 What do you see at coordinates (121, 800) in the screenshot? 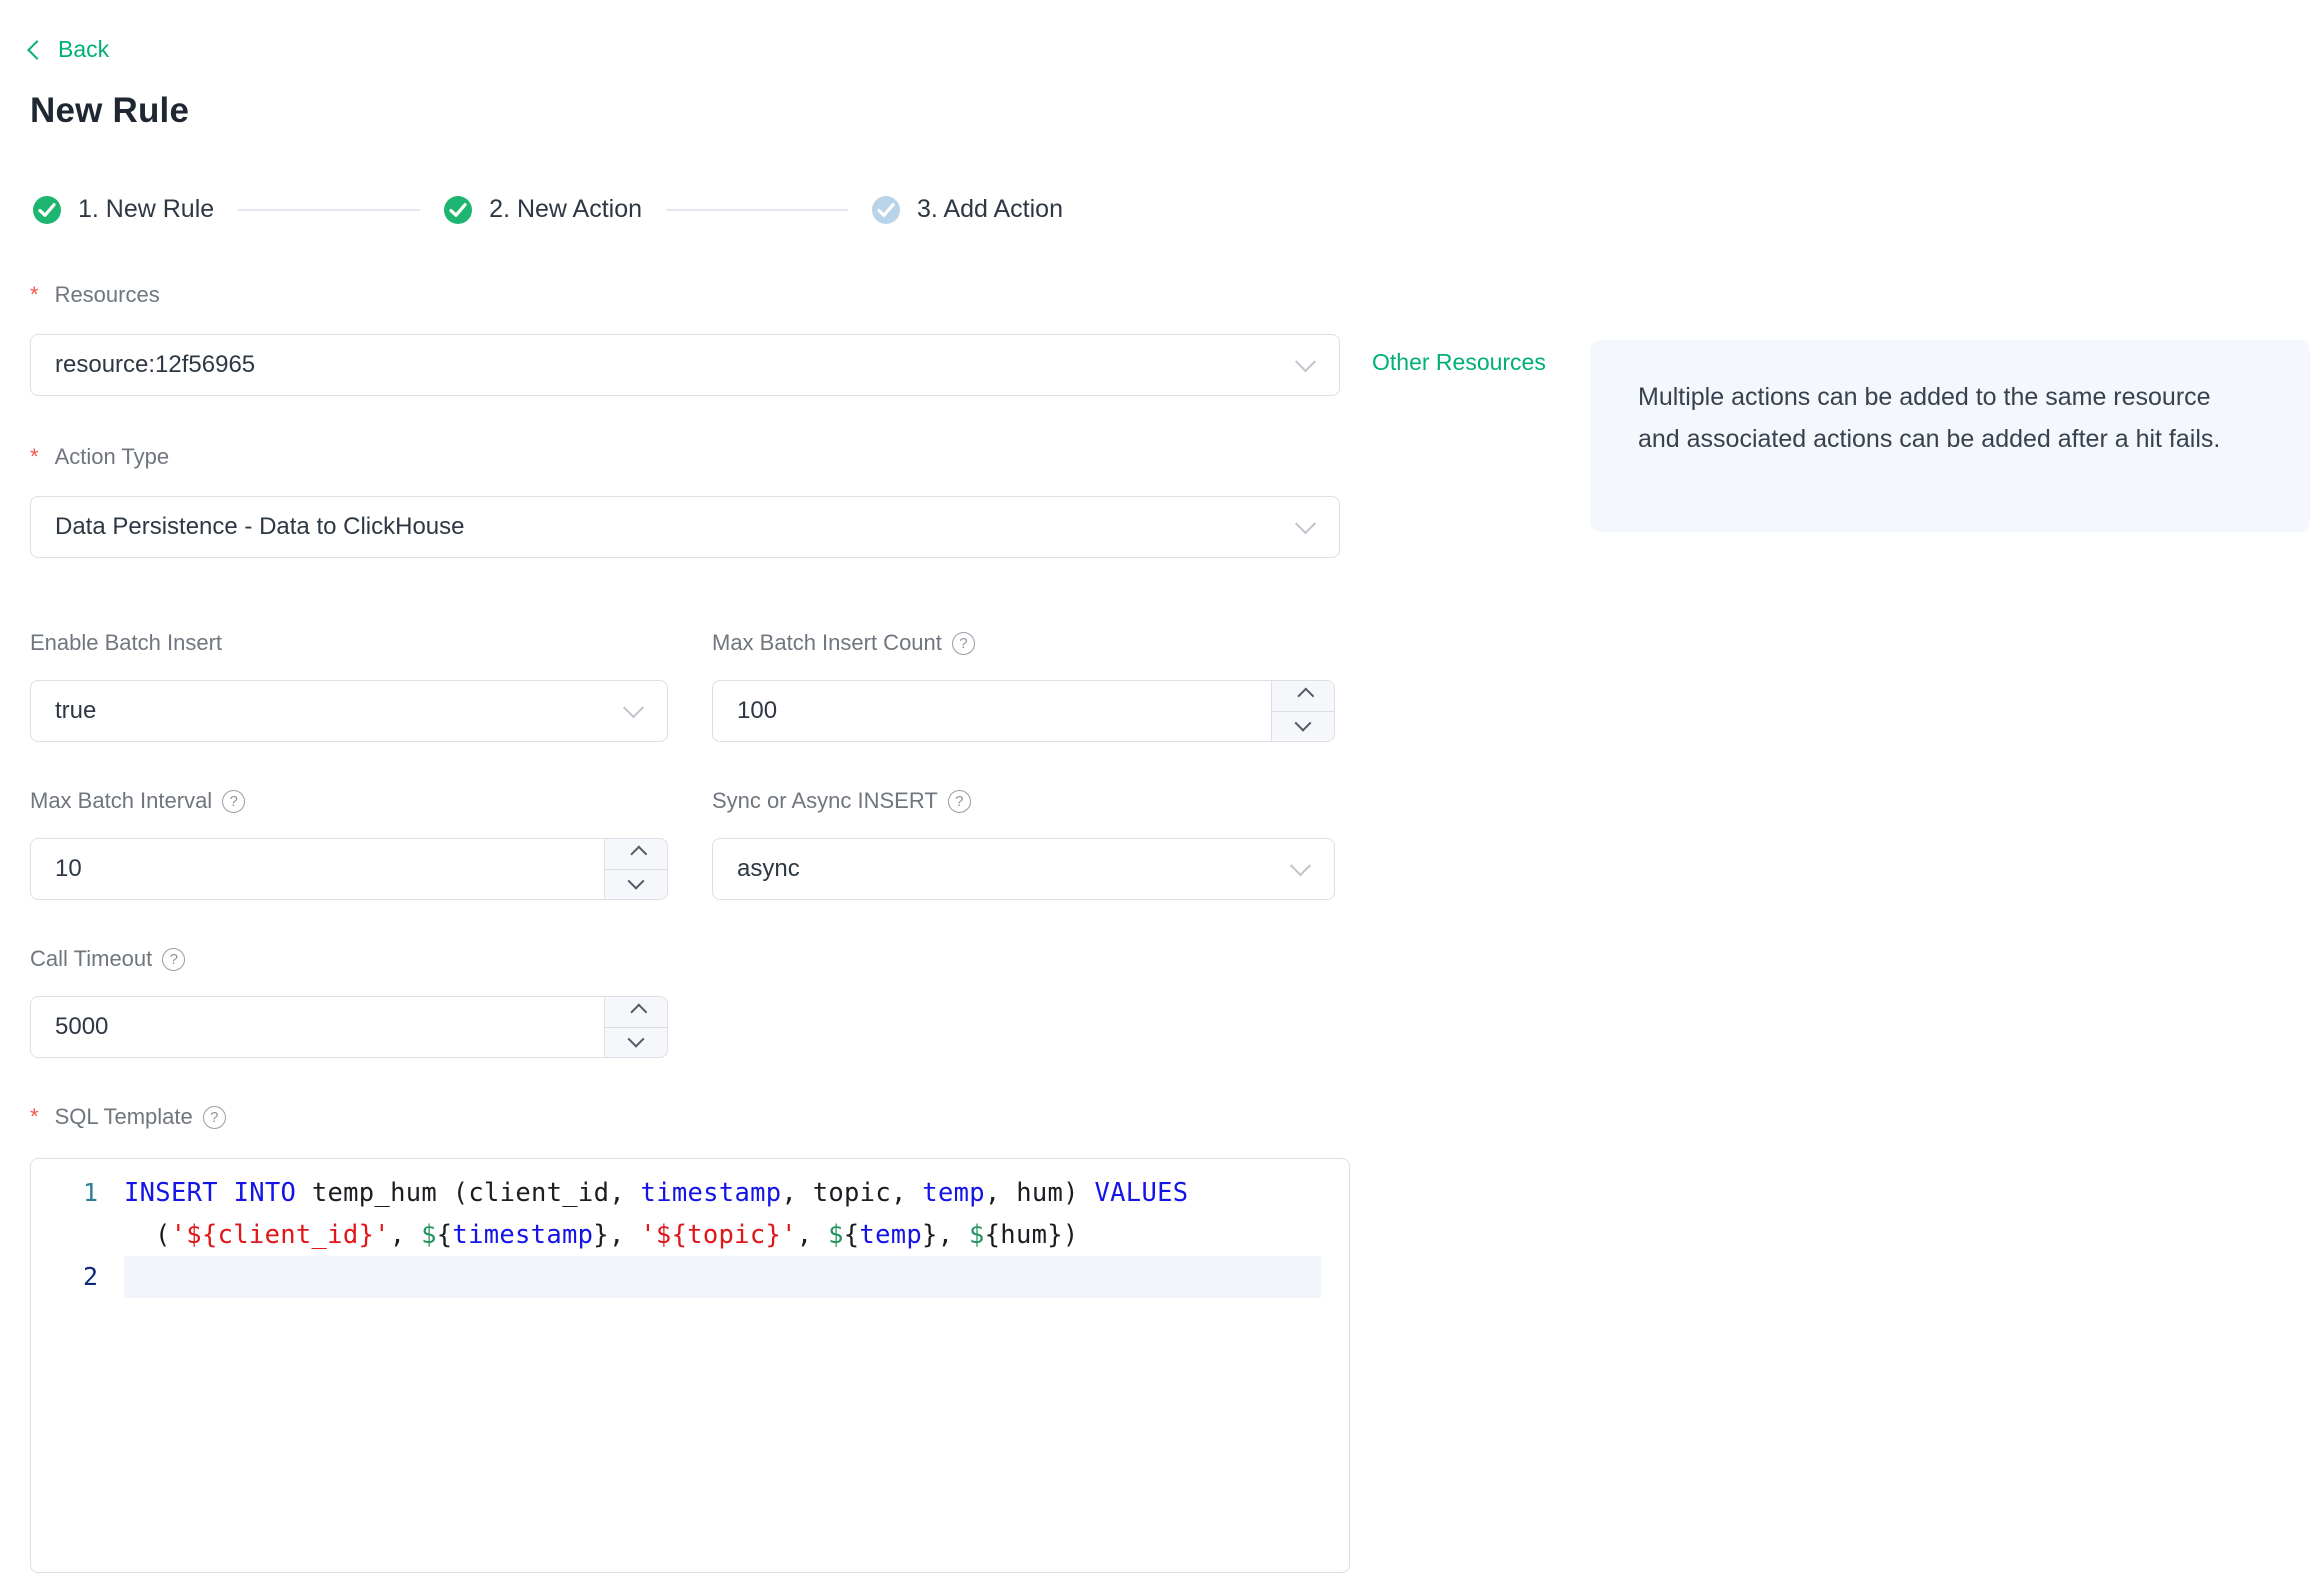
I see `max-batch-interval-label-text: Max Batch Interval` at bounding box center [121, 800].